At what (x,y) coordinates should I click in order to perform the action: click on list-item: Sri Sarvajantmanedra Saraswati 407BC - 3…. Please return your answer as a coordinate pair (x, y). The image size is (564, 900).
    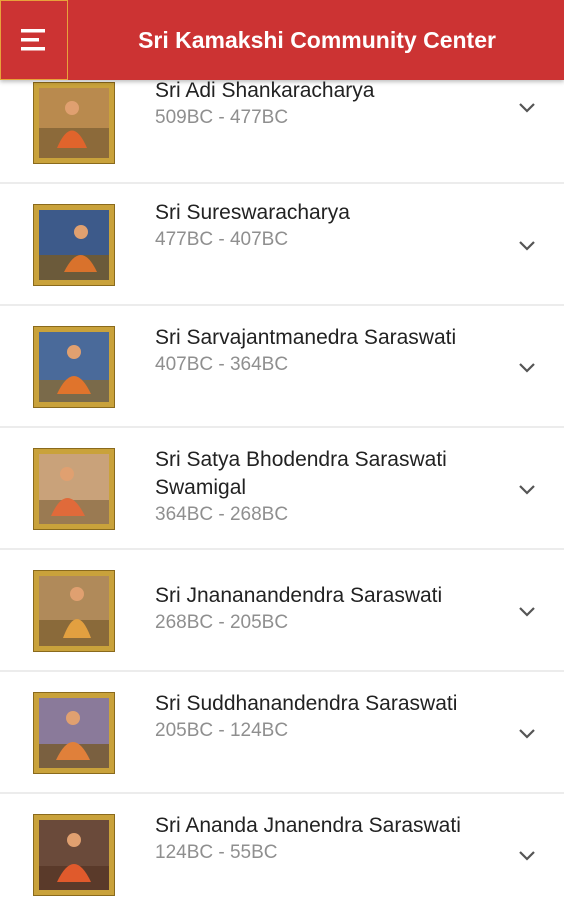
    Looking at the image, I should click on (282, 367).